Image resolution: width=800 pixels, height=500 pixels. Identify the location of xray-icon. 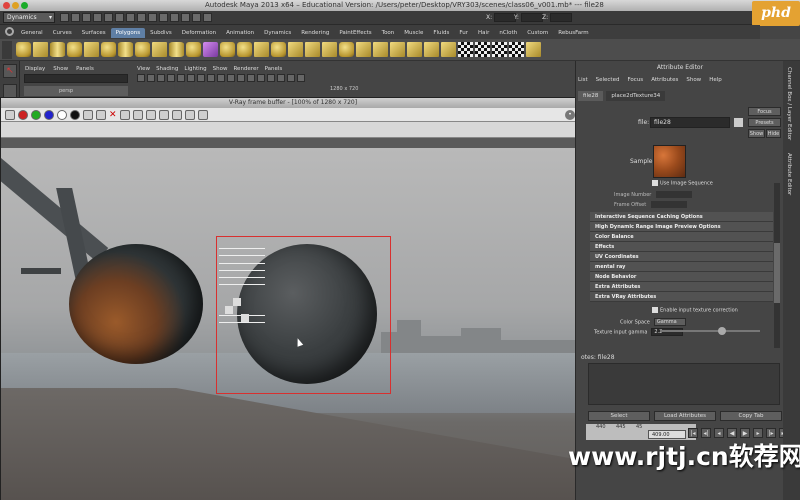
(221, 78).